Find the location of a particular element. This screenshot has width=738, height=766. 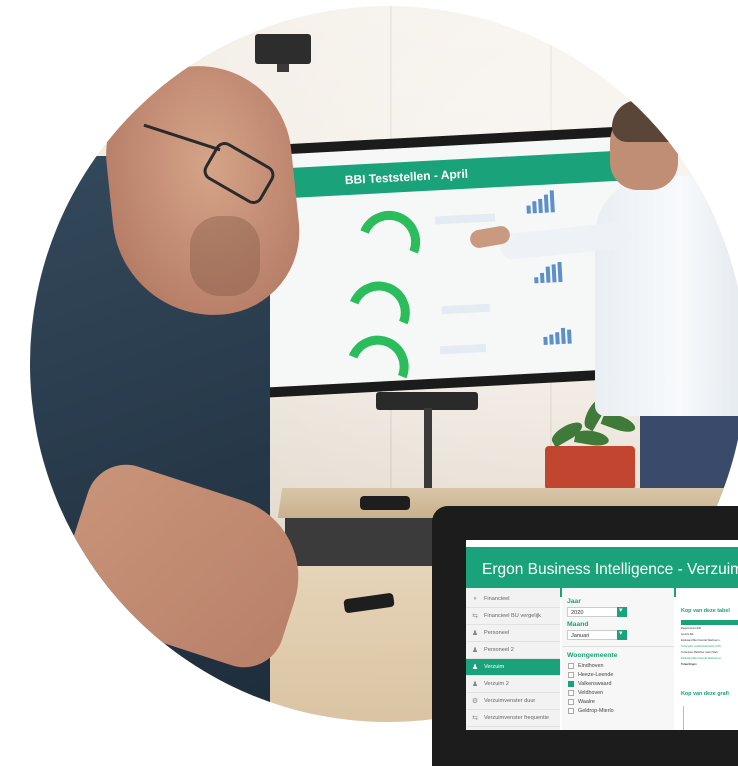

sidebar-item-financieel: ⚬ Financieel is located at coordinates (513, 599).